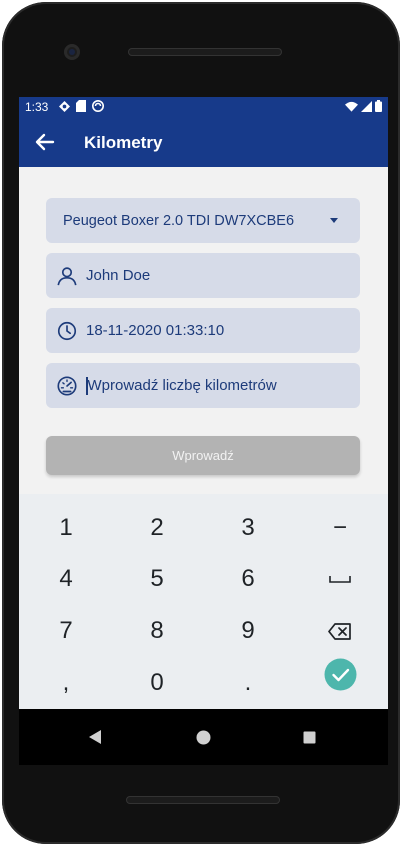 The width and height of the screenshot is (402, 846). I want to click on key-minus: −, so click(340, 528).